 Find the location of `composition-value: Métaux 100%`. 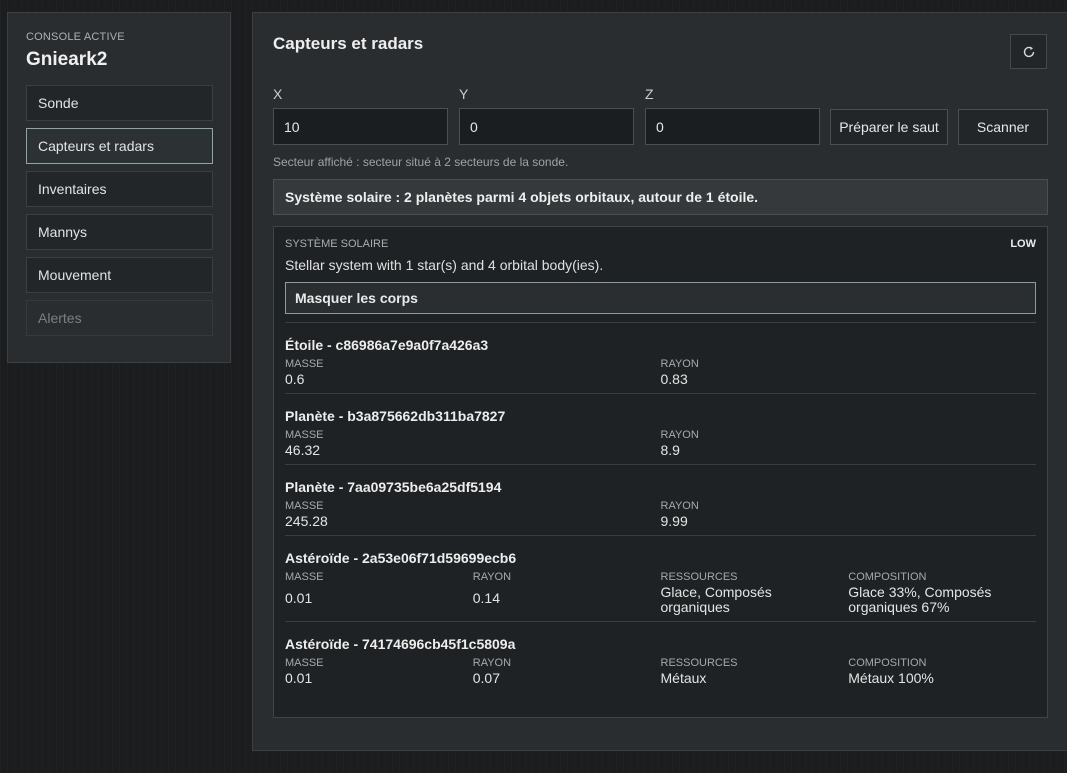

composition-value: Métaux 100% is located at coordinates (891, 678).